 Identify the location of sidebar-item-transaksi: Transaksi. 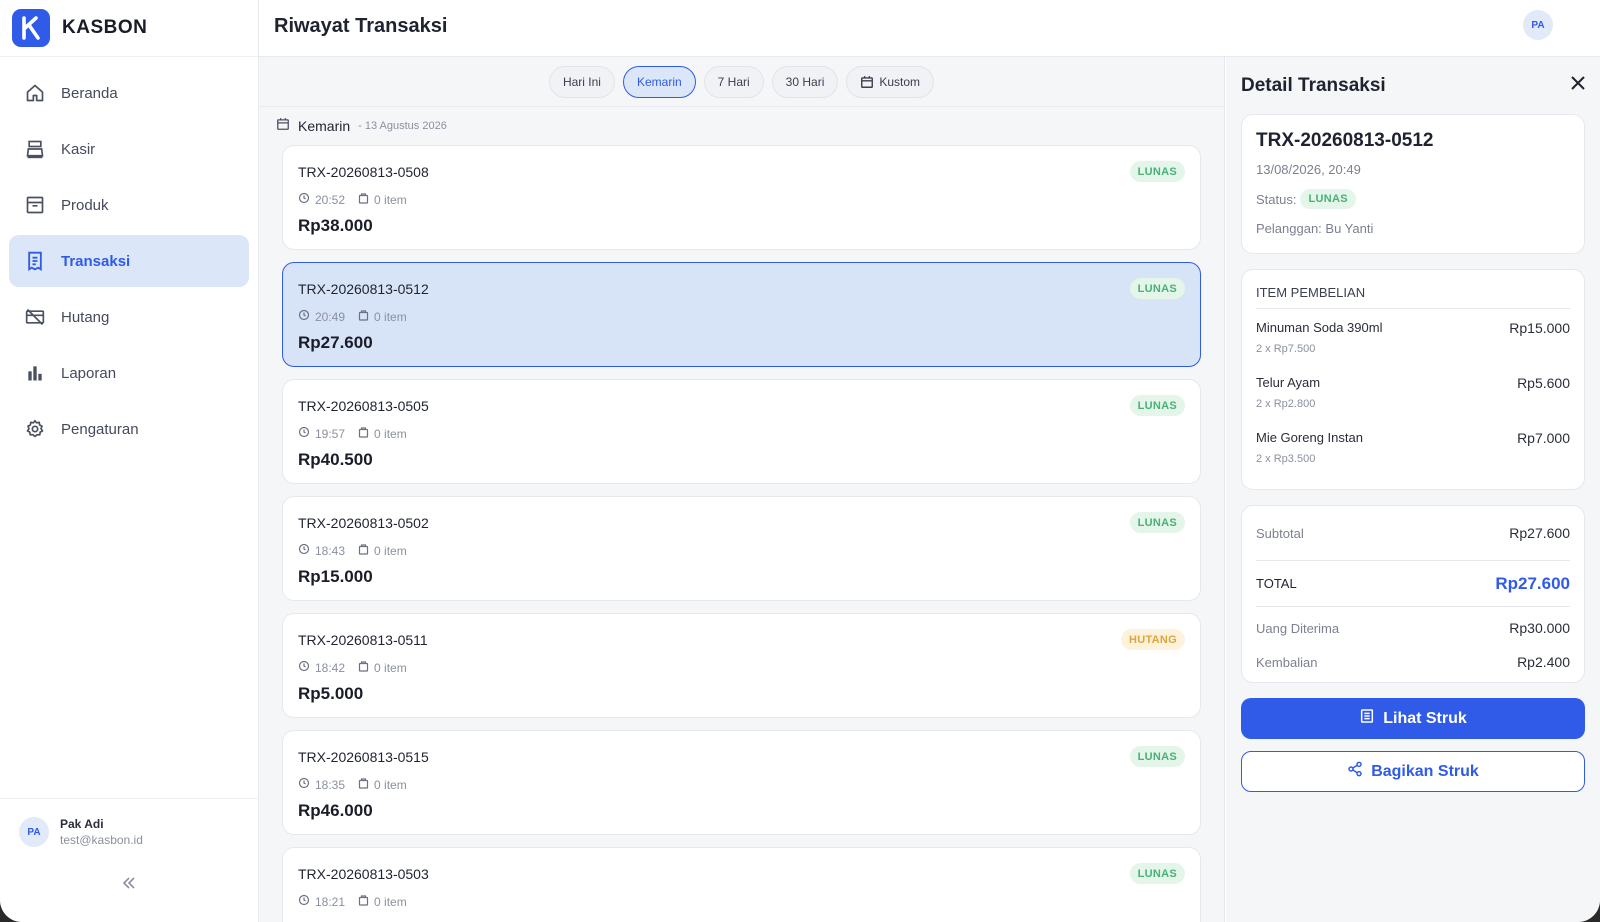
(129, 261).